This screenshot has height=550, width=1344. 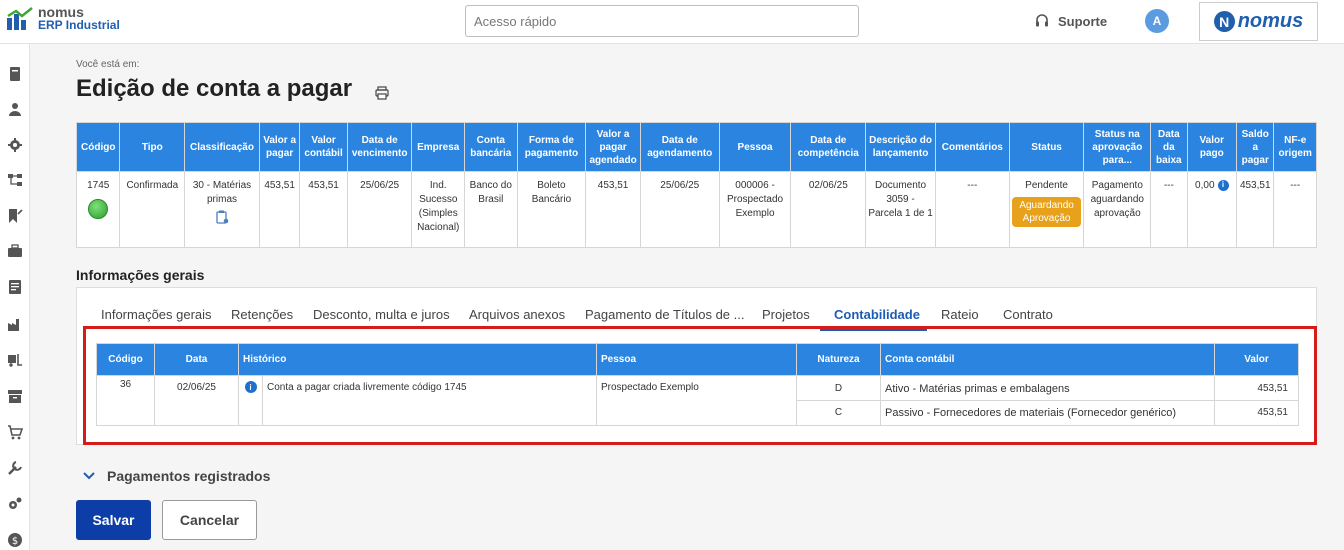 I want to click on app-logo: nomus ERP Industrial, so click(x=63, y=18).